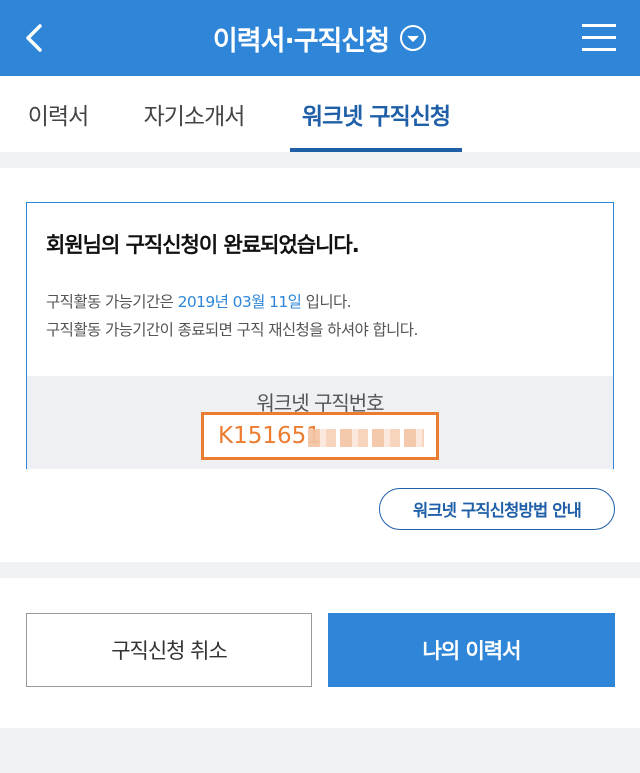 This screenshot has width=640, height=773. I want to click on job-number-value: K151651, so click(269, 436).